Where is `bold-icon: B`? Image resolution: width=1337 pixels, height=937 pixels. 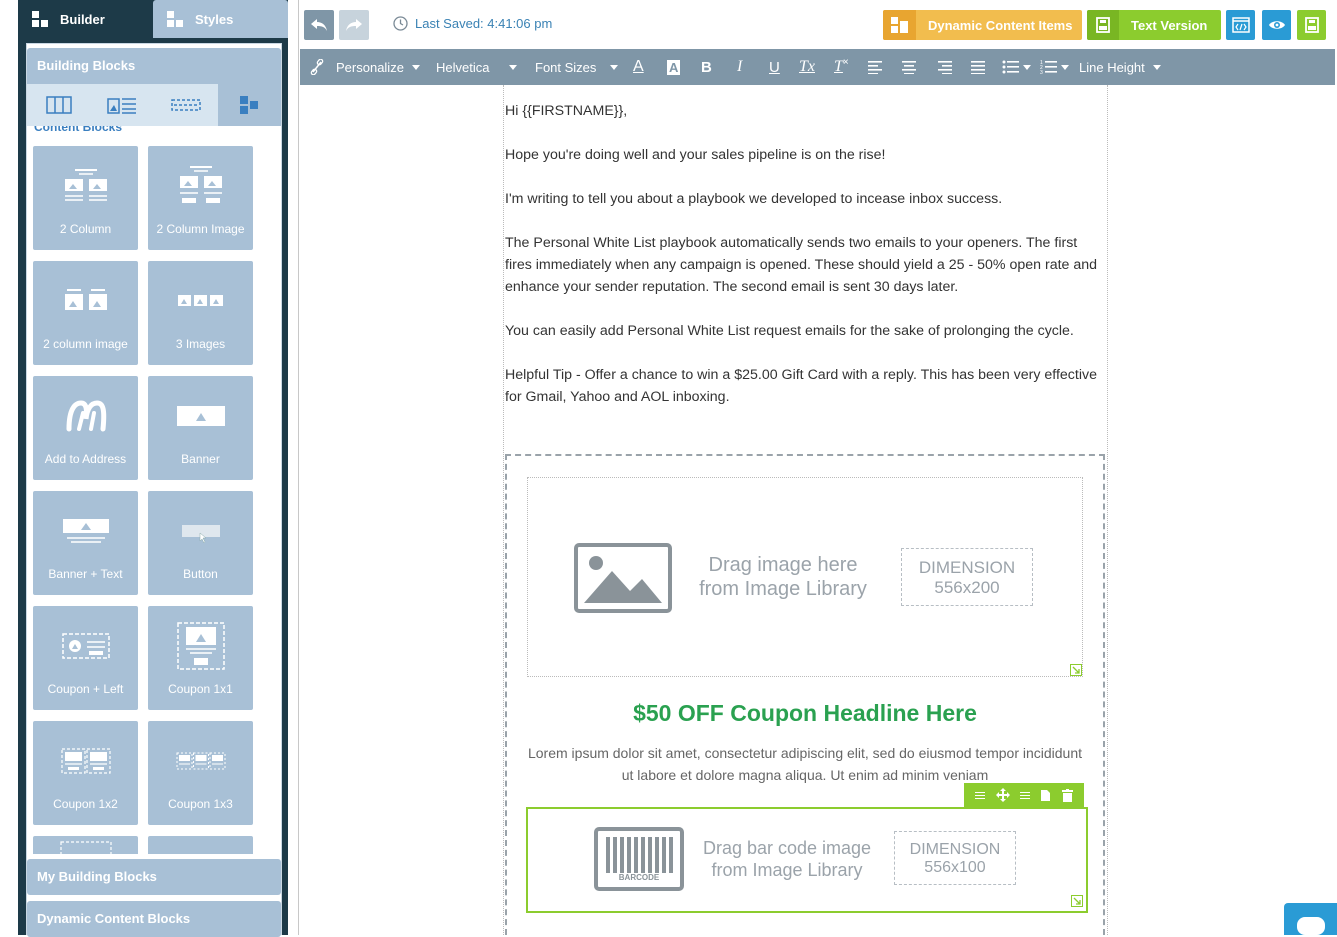 bold-icon: B is located at coordinates (706, 67).